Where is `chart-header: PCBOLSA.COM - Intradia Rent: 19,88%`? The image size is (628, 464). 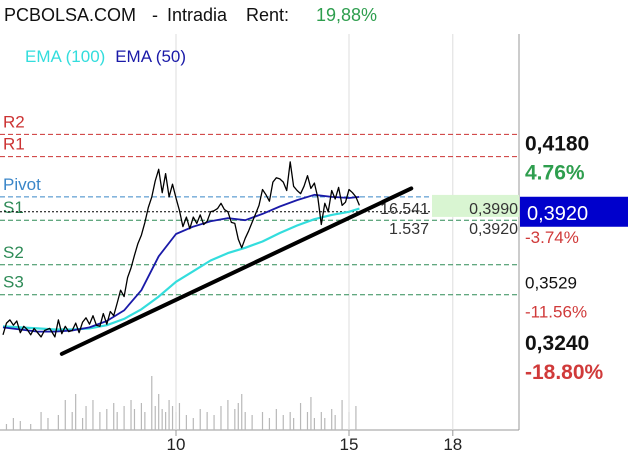
chart-header: PCBOLSA.COM - Intradia Rent: 19,88% is located at coordinates (190, 15).